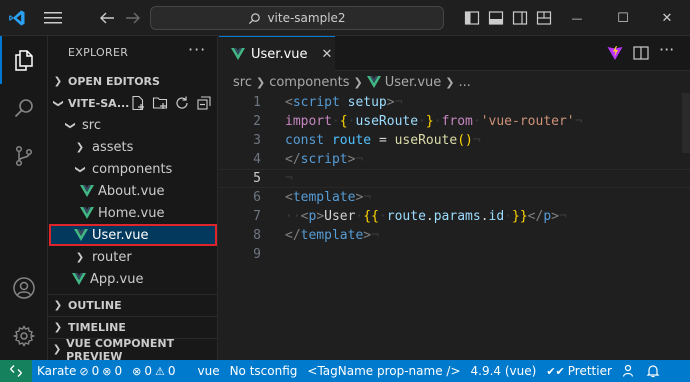 Image resolution: width=690 pixels, height=382 pixels. I want to click on close-window-button: ✕, so click(667, 18).